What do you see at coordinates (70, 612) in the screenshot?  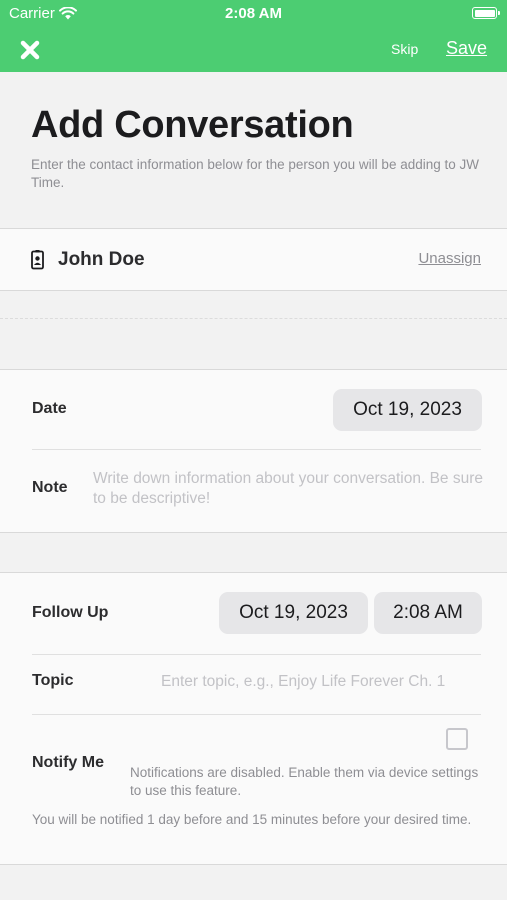 I see `follow-up-label: Follow Up` at bounding box center [70, 612].